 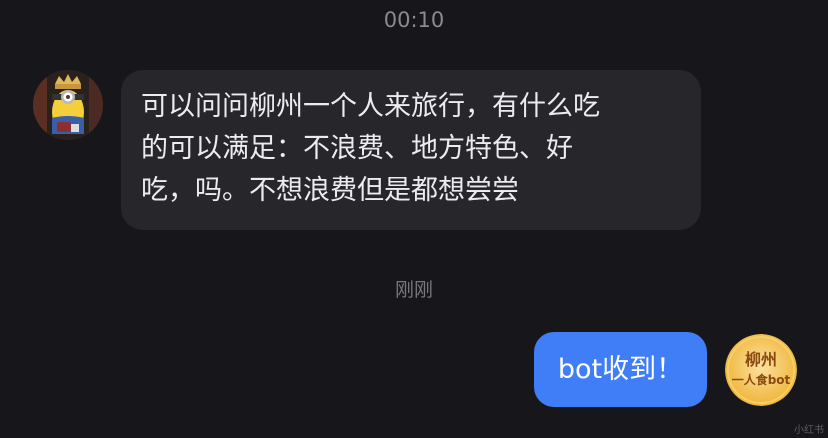 What do you see at coordinates (370, 106) in the screenshot?
I see `message-line: 可以问问柳州一个人来旅行，有什么吃` at bounding box center [370, 106].